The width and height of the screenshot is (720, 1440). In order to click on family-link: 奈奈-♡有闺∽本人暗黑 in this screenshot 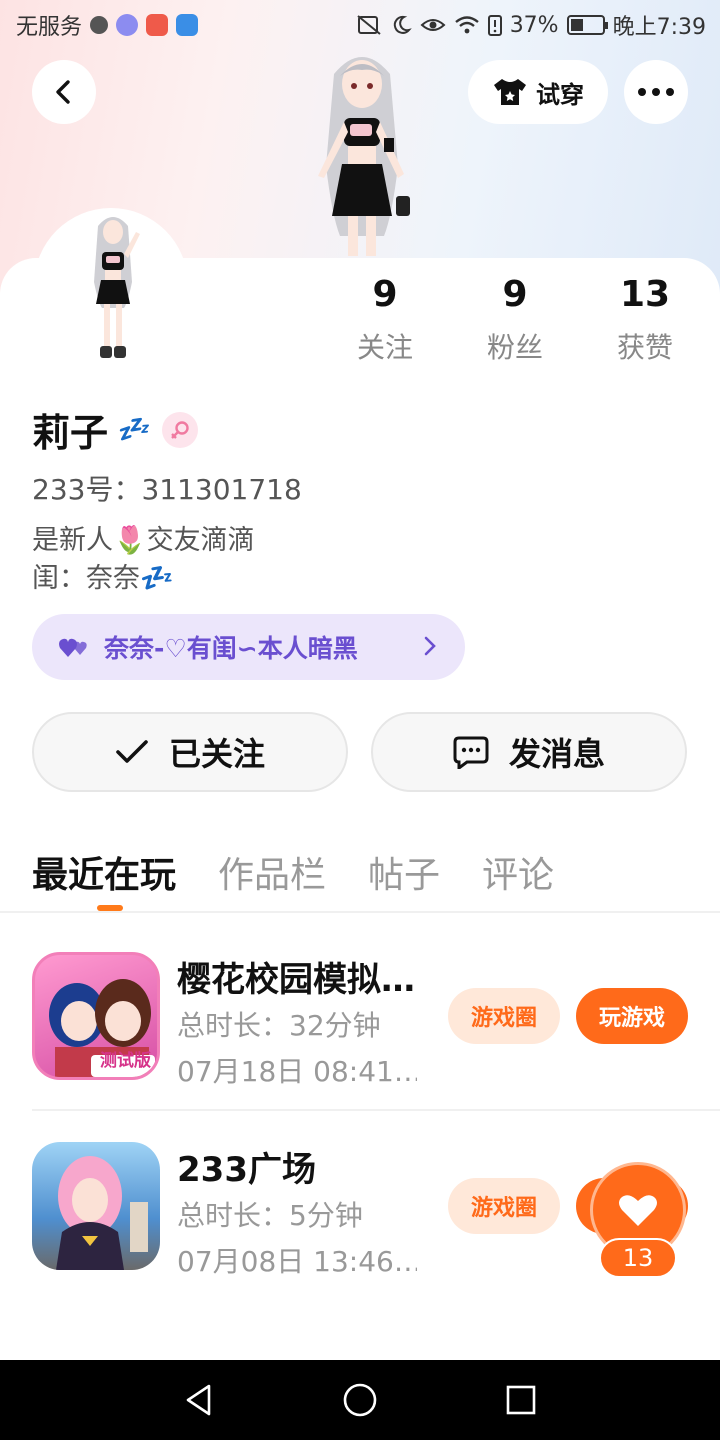, I will do `click(248, 647)`.